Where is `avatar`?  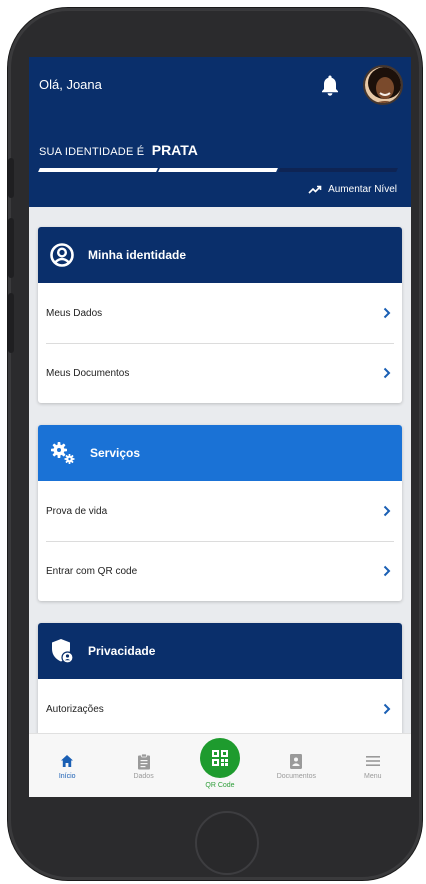
avatar is located at coordinates (383, 84).